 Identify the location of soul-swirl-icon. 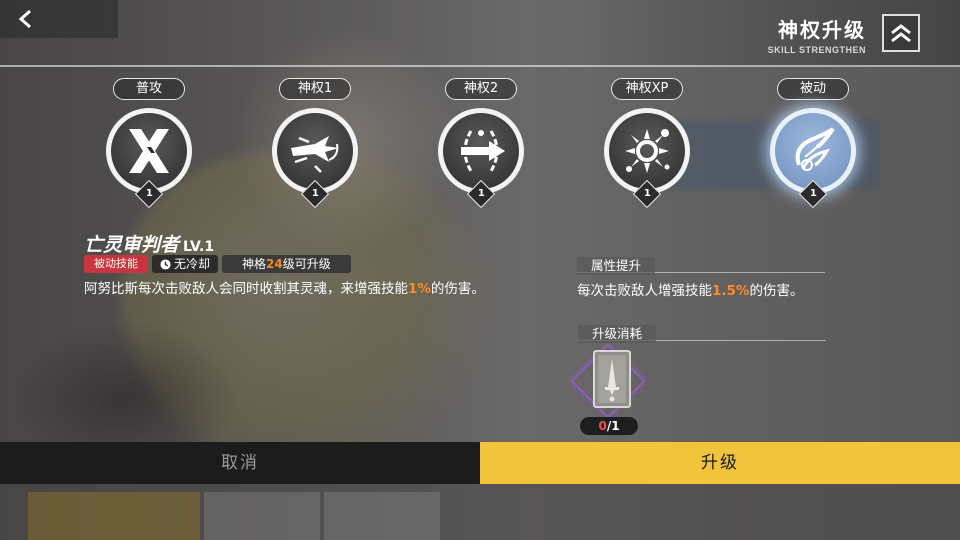
(815, 149).